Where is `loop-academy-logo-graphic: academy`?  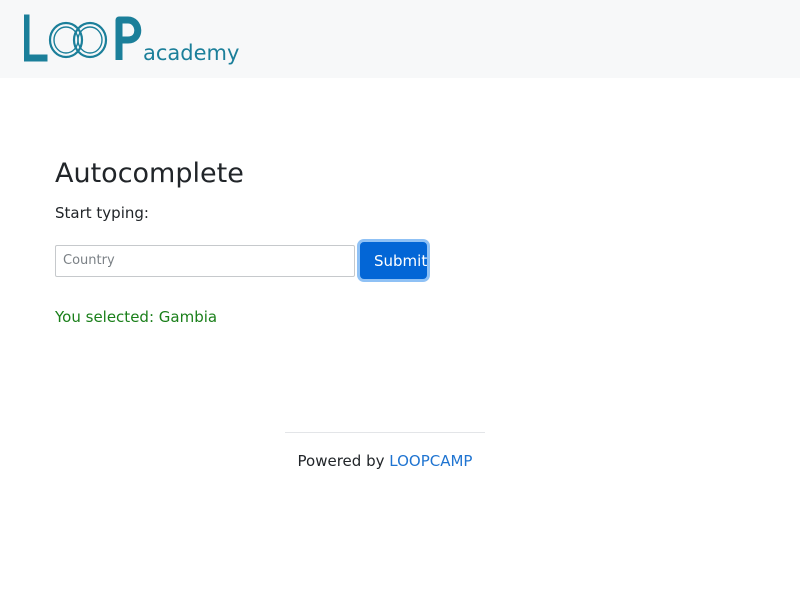
loop-academy-logo-graphic: academy is located at coordinates (131, 39).